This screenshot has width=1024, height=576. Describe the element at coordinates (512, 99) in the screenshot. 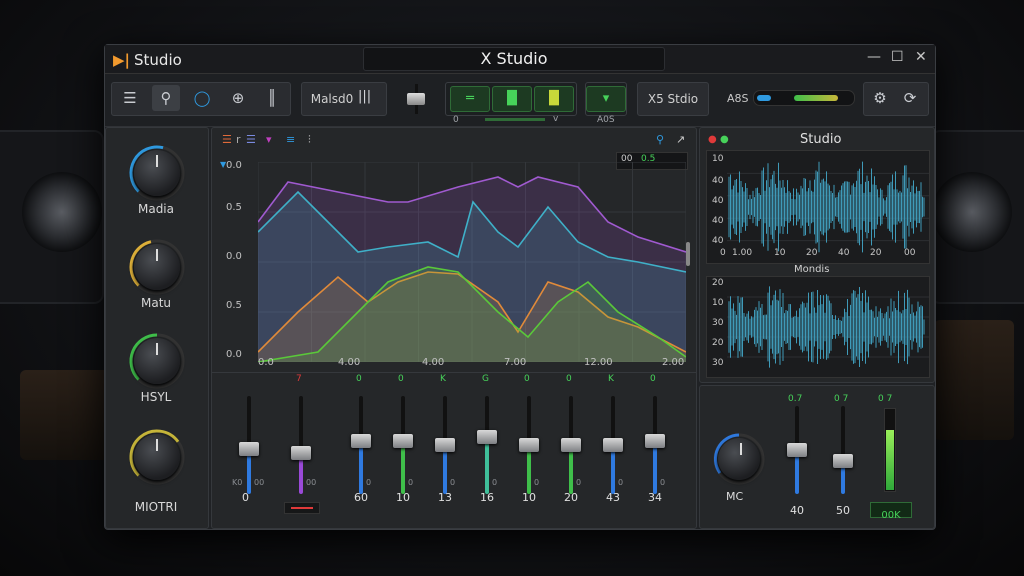

I see `wave-toggle-button: ▐▌` at that location.